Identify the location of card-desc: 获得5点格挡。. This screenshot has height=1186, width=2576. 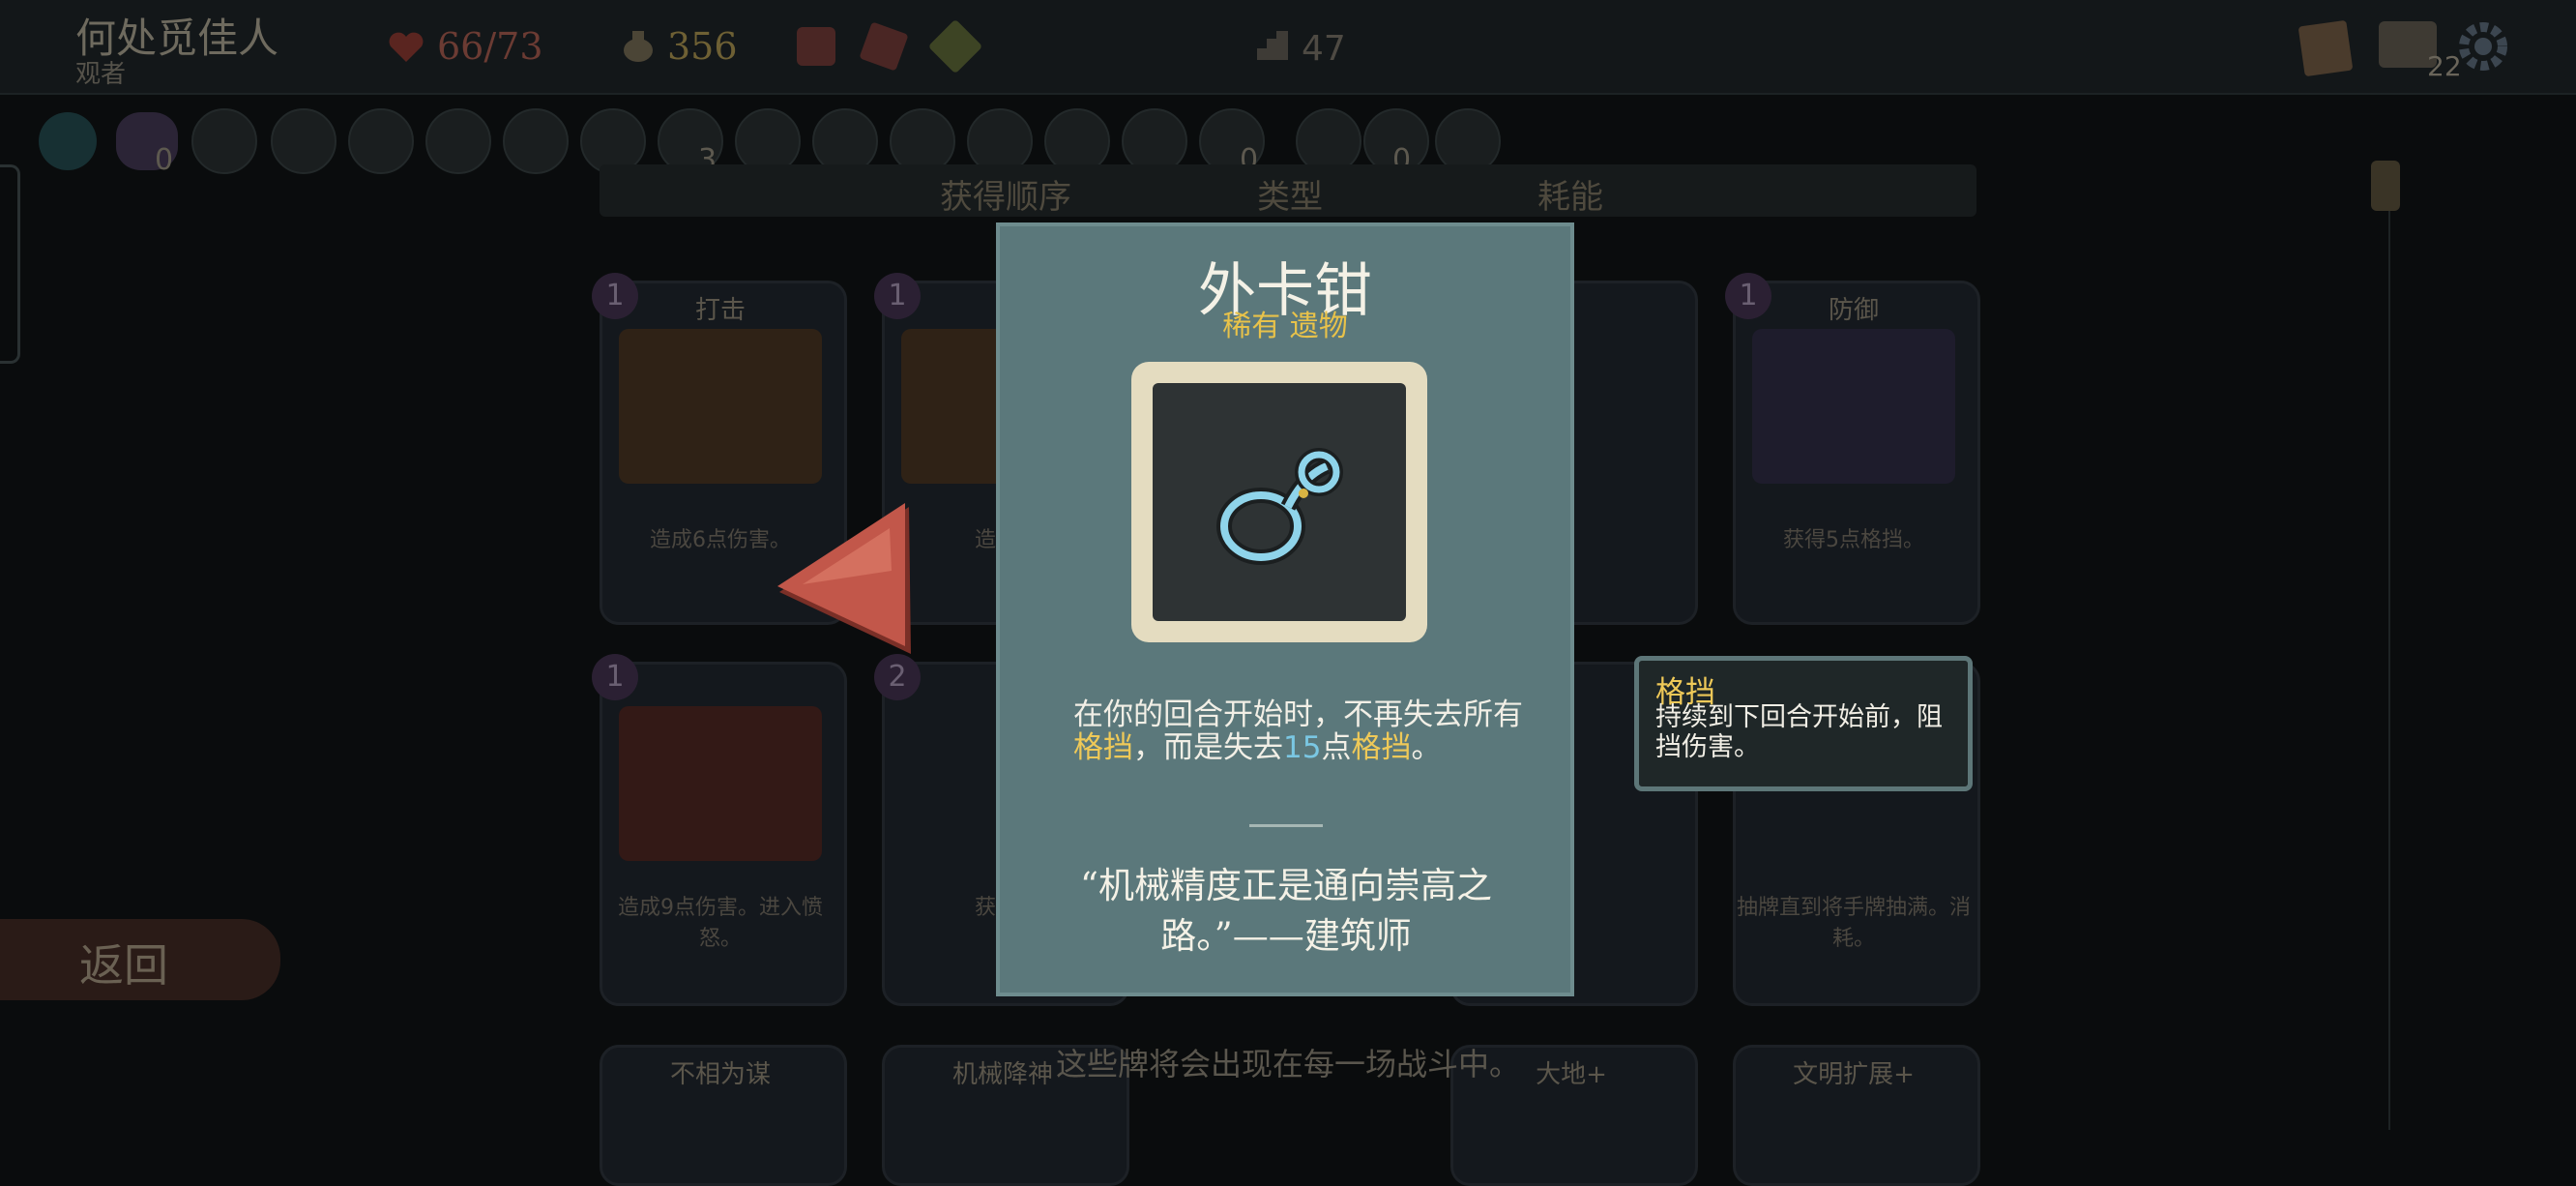
(1853, 540).